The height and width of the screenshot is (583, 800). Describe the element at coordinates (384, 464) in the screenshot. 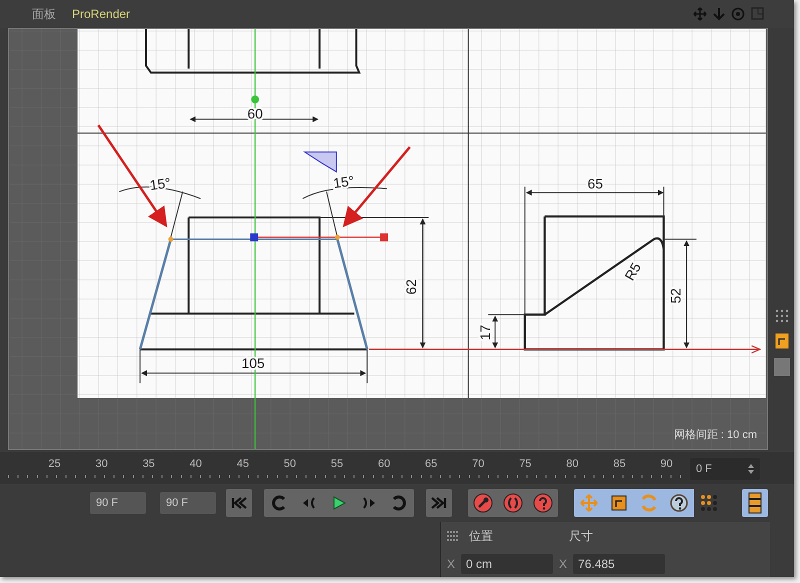

I see `timeline-tick-label: 60` at that location.